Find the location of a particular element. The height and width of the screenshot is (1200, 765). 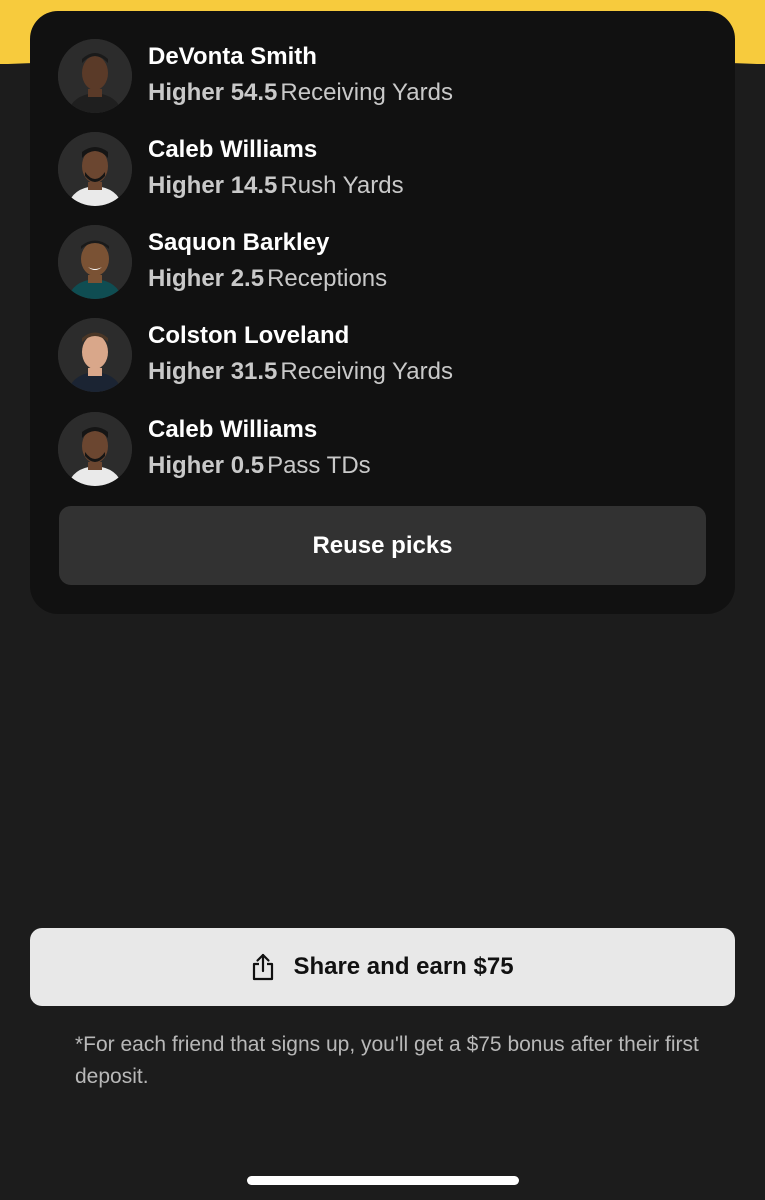

player-name: Colston Loveland is located at coordinates (249, 335).